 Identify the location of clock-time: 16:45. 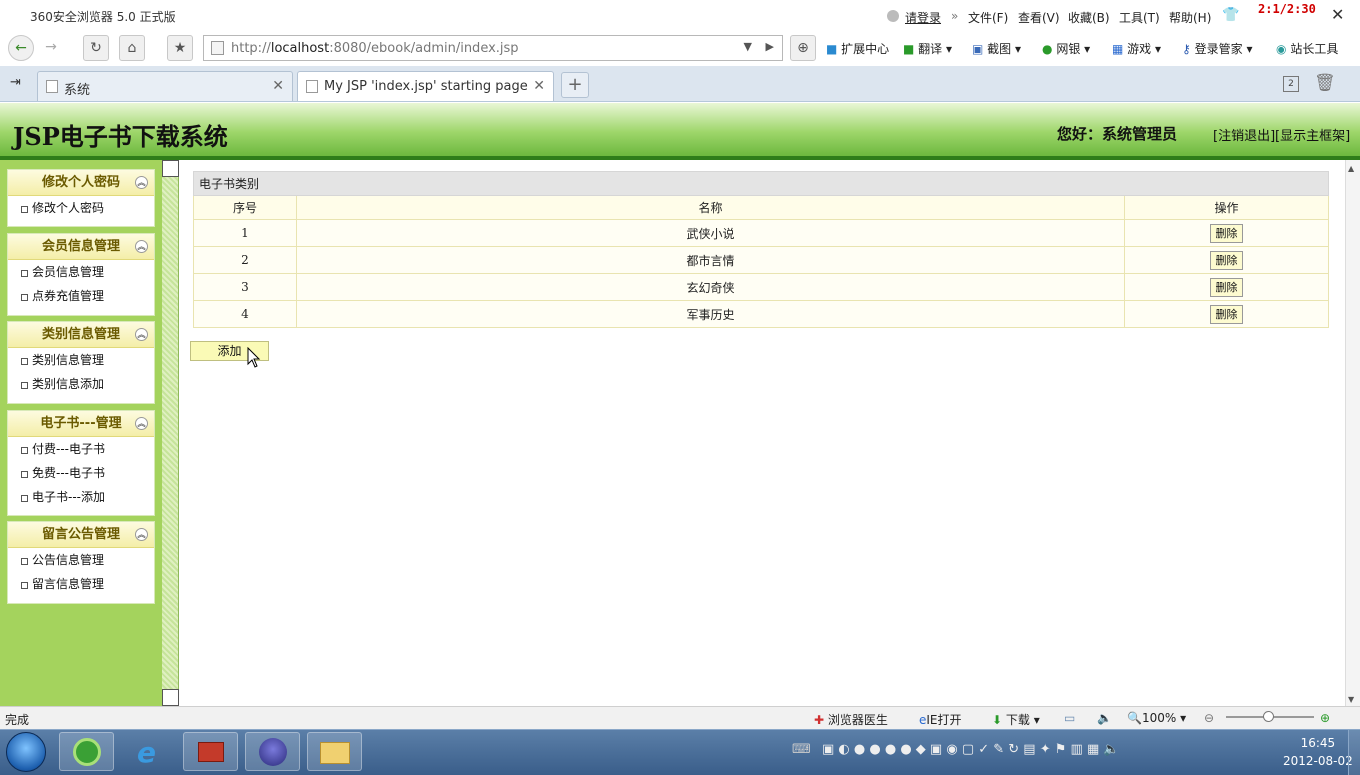
(1318, 743).